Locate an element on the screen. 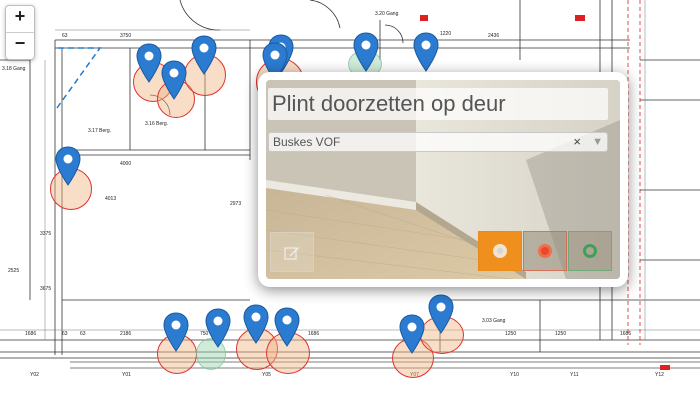 The image size is (700, 400). dim-label: 3750 is located at coordinates (125, 36).